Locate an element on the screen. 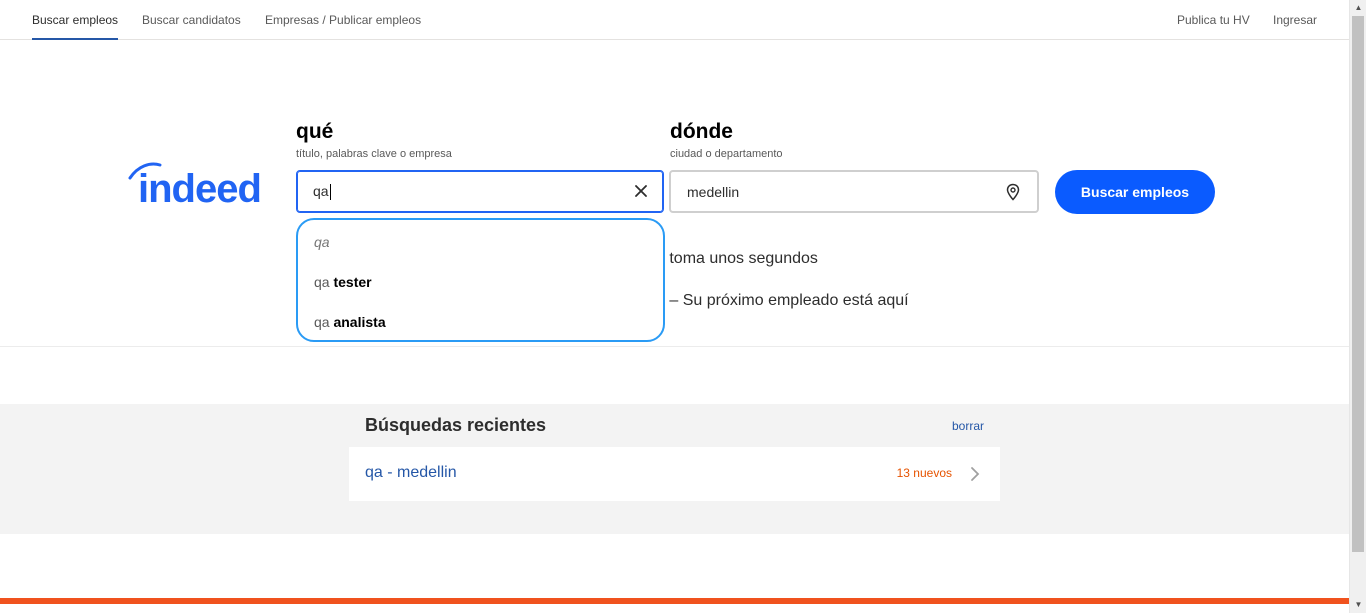  close-icon is located at coordinates (641, 191).